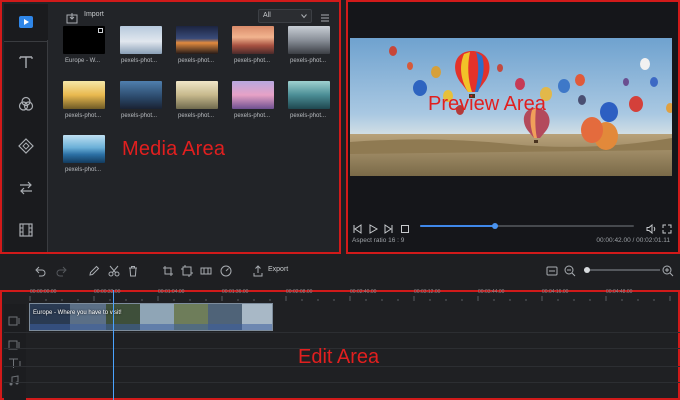 This screenshot has width=680, height=400. What do you see at coordinates (77, 313) in the screenshot?
I see `clip-title: Europe - Where you have to visit!` at bounding box center [77, 313].